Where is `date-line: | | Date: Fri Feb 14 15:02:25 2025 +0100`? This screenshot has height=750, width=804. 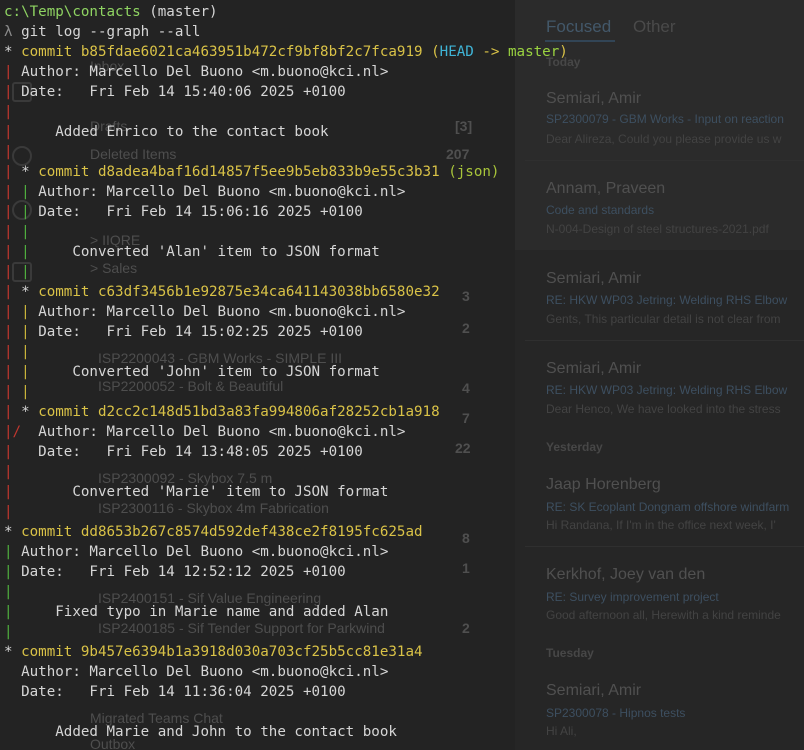 date-line: | | Date: Fri Feb 14 15:02:25 2025 +0100 is located at coordinates (183, 332).